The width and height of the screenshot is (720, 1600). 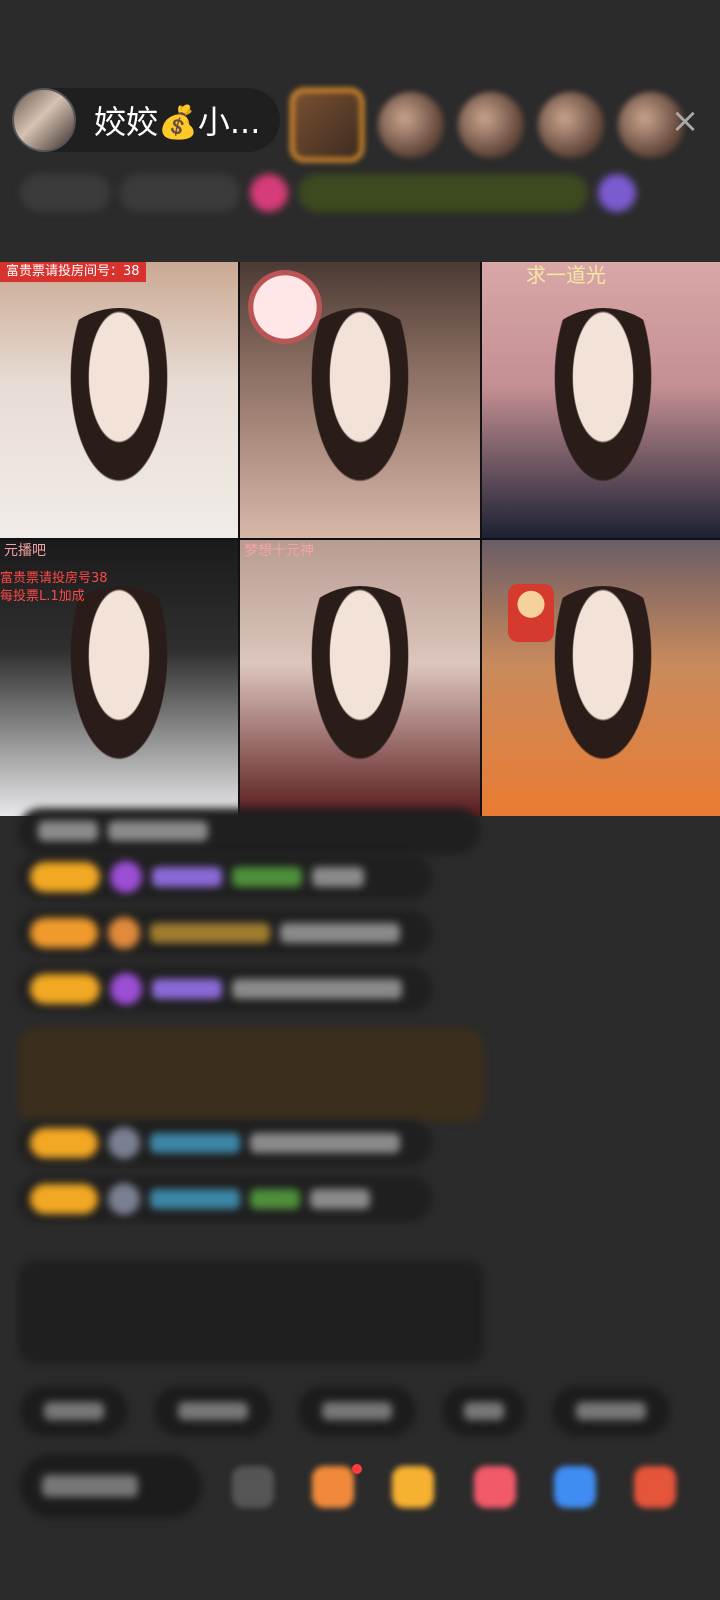 What do you see at coordinates (111, 1486) in the screenshot?
I see `comment-input` at bounding box center [111, 1486].